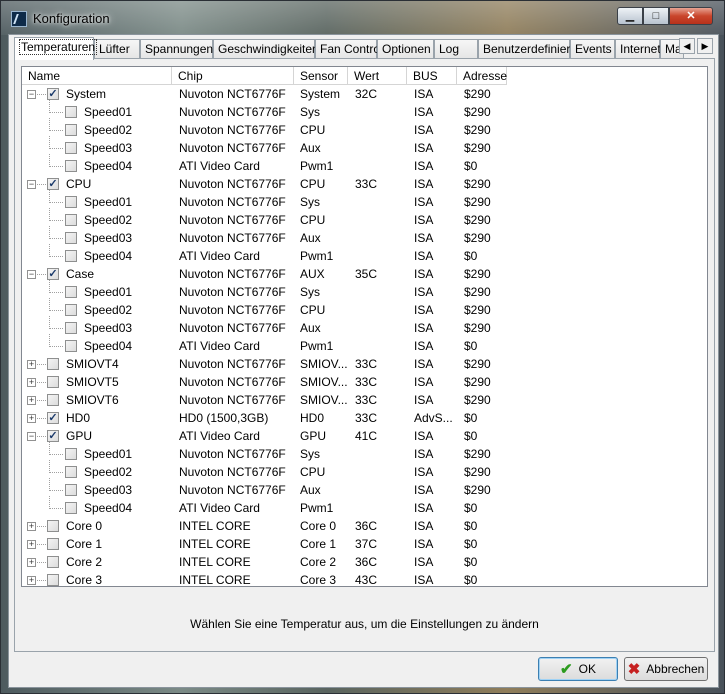  What do you see at coordinates (432, 76) in the screenshot?
I see `column-header-bus: BUS` at bounding box center [432, 76].